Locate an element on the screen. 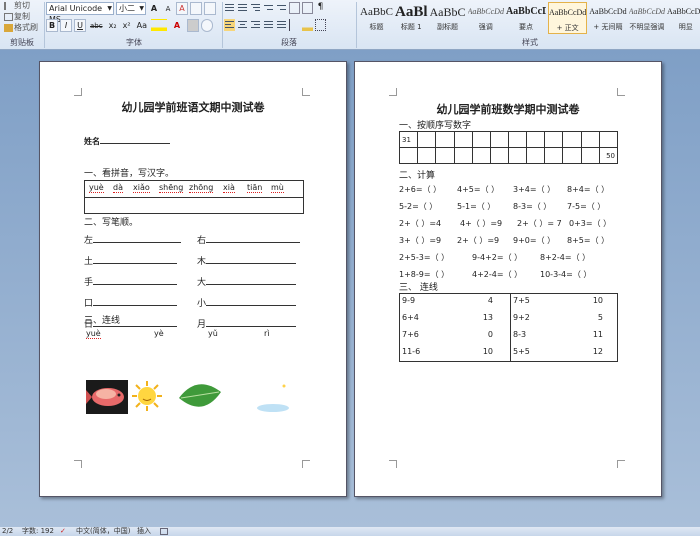 This screenshot has width=700, height=536. match-answer: 11 is located at coordinates (598, 334).